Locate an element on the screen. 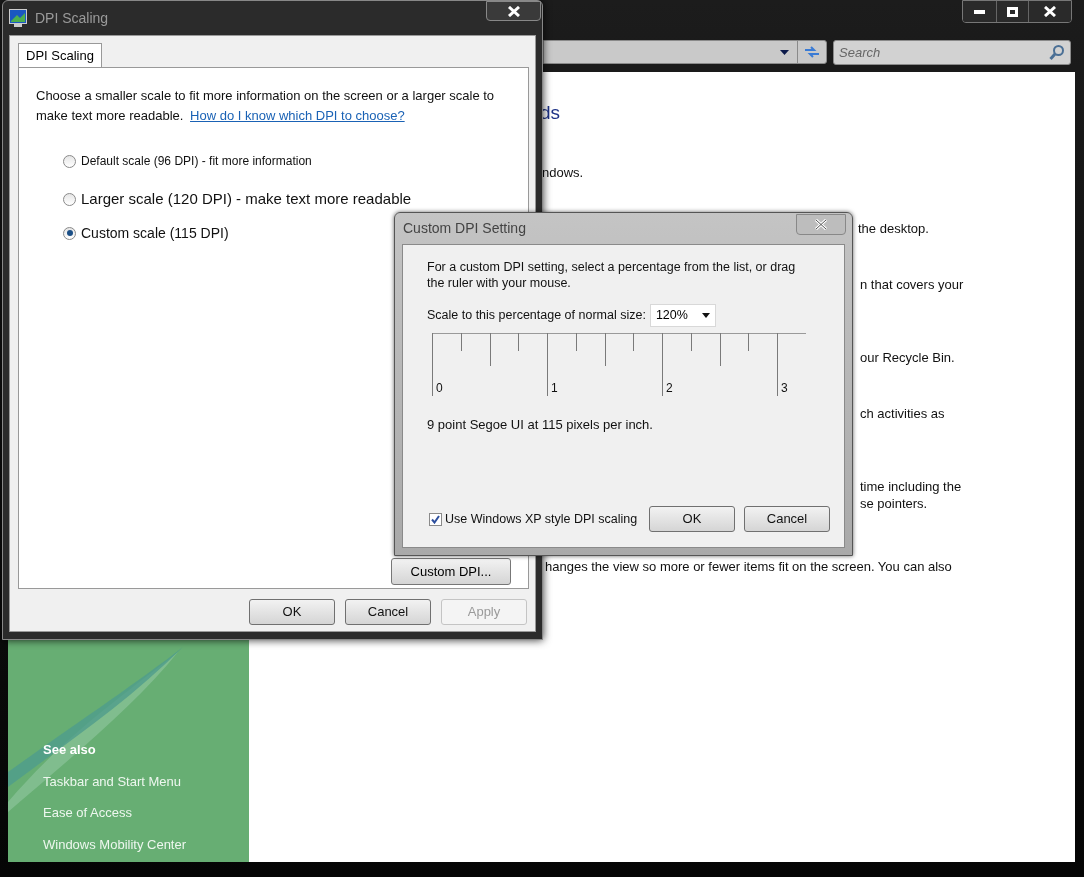  description-text: se pointers. is located at coordinates (894, 504).